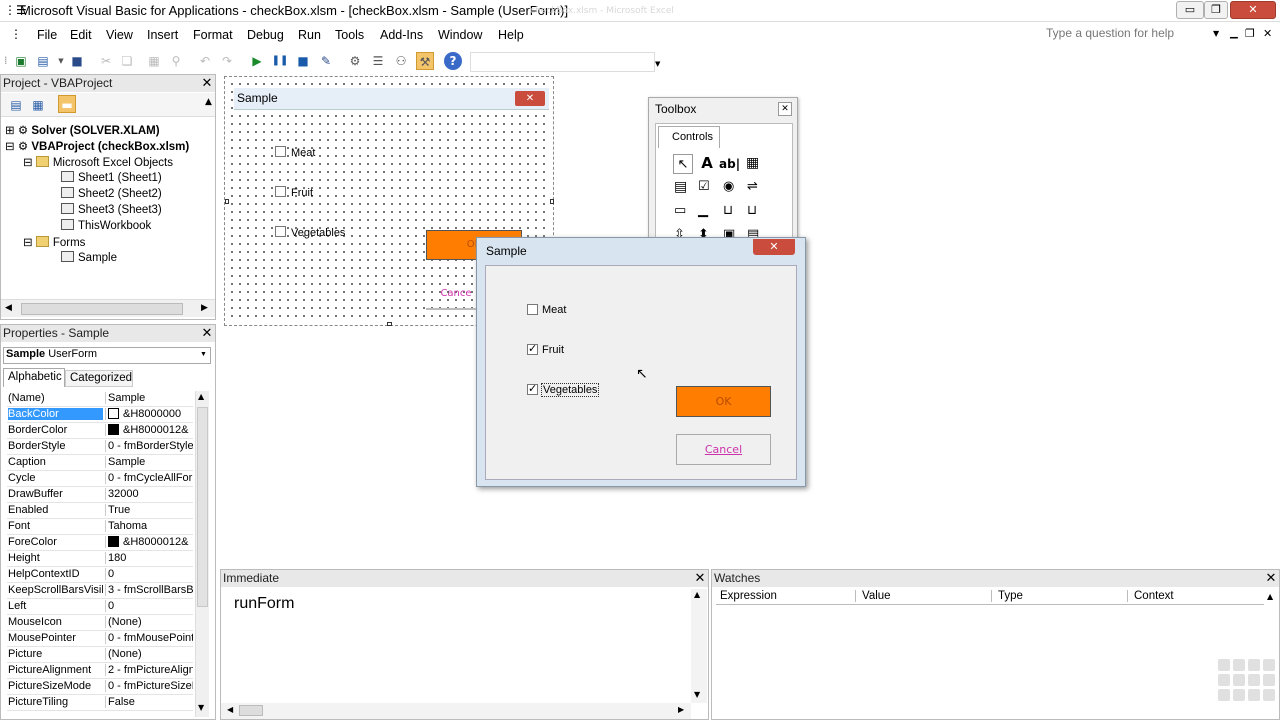 Image resolution: width=1280 pixels, height=720 pixels. Describe the element at coordinates (1195, 596) in the screenshot. I see `column-context: Context` at that location.